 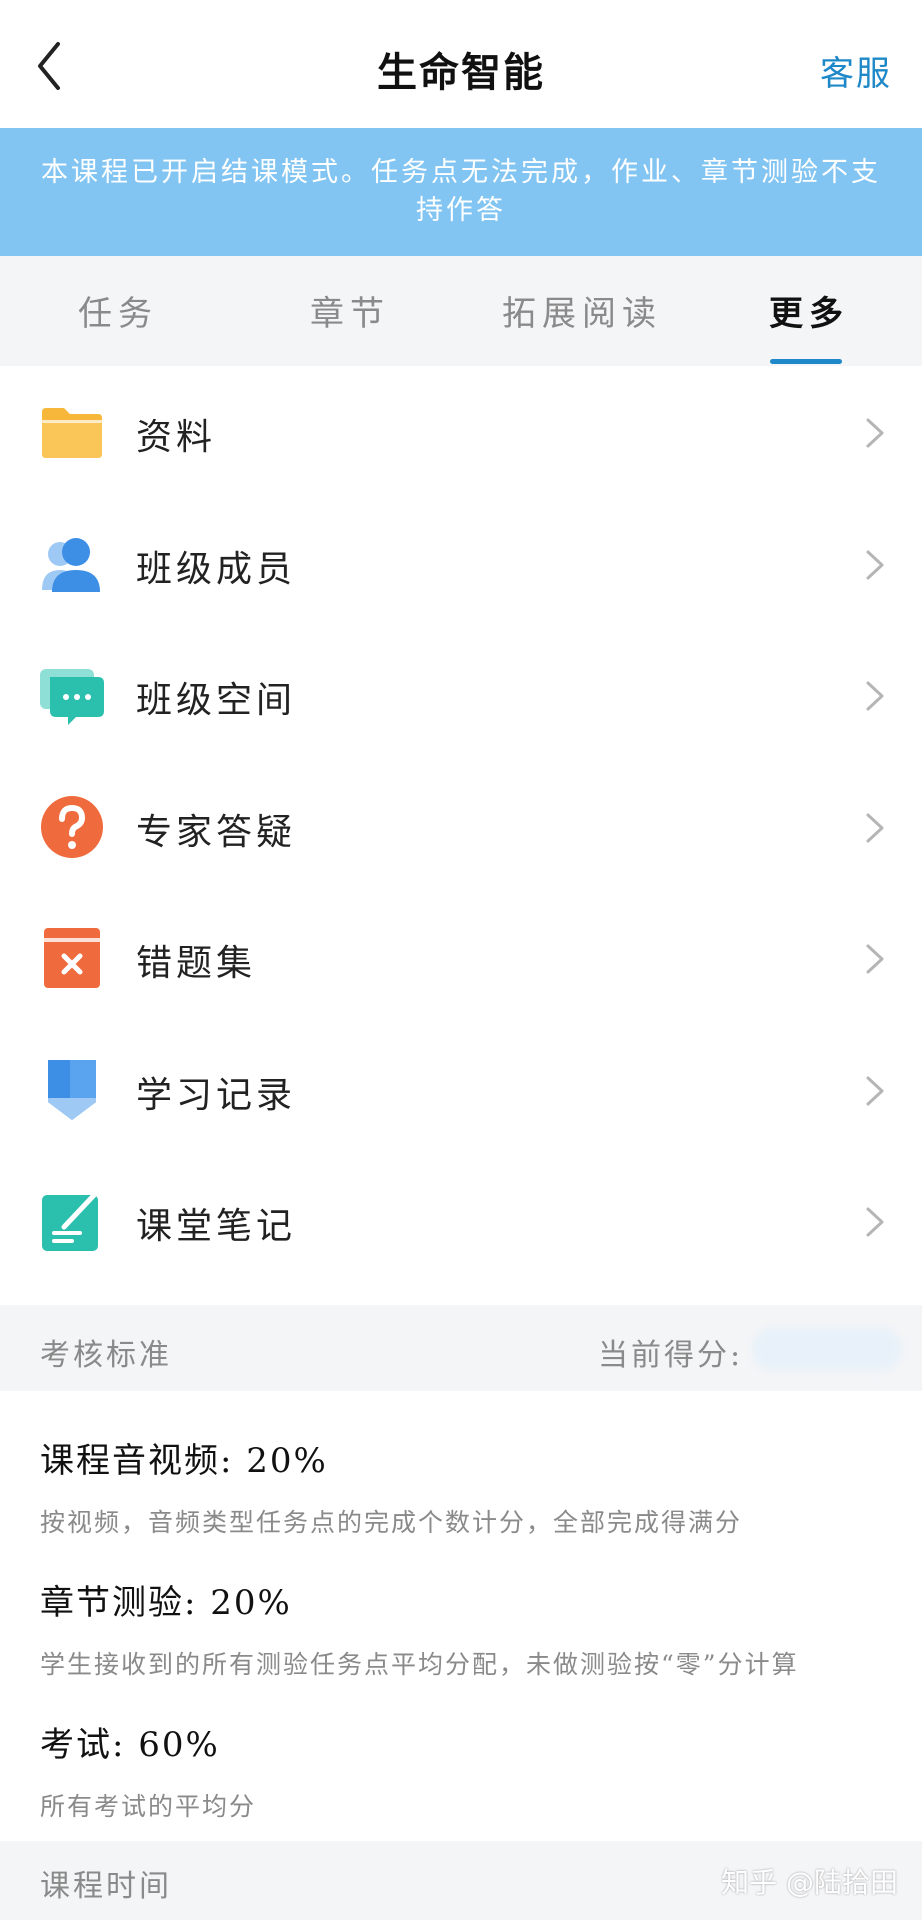 What do you see at coordinates (809, 1882) in the screenshot?
I see `watermark: 知乎 @陆拾田` at bounding box center [809, 1882].